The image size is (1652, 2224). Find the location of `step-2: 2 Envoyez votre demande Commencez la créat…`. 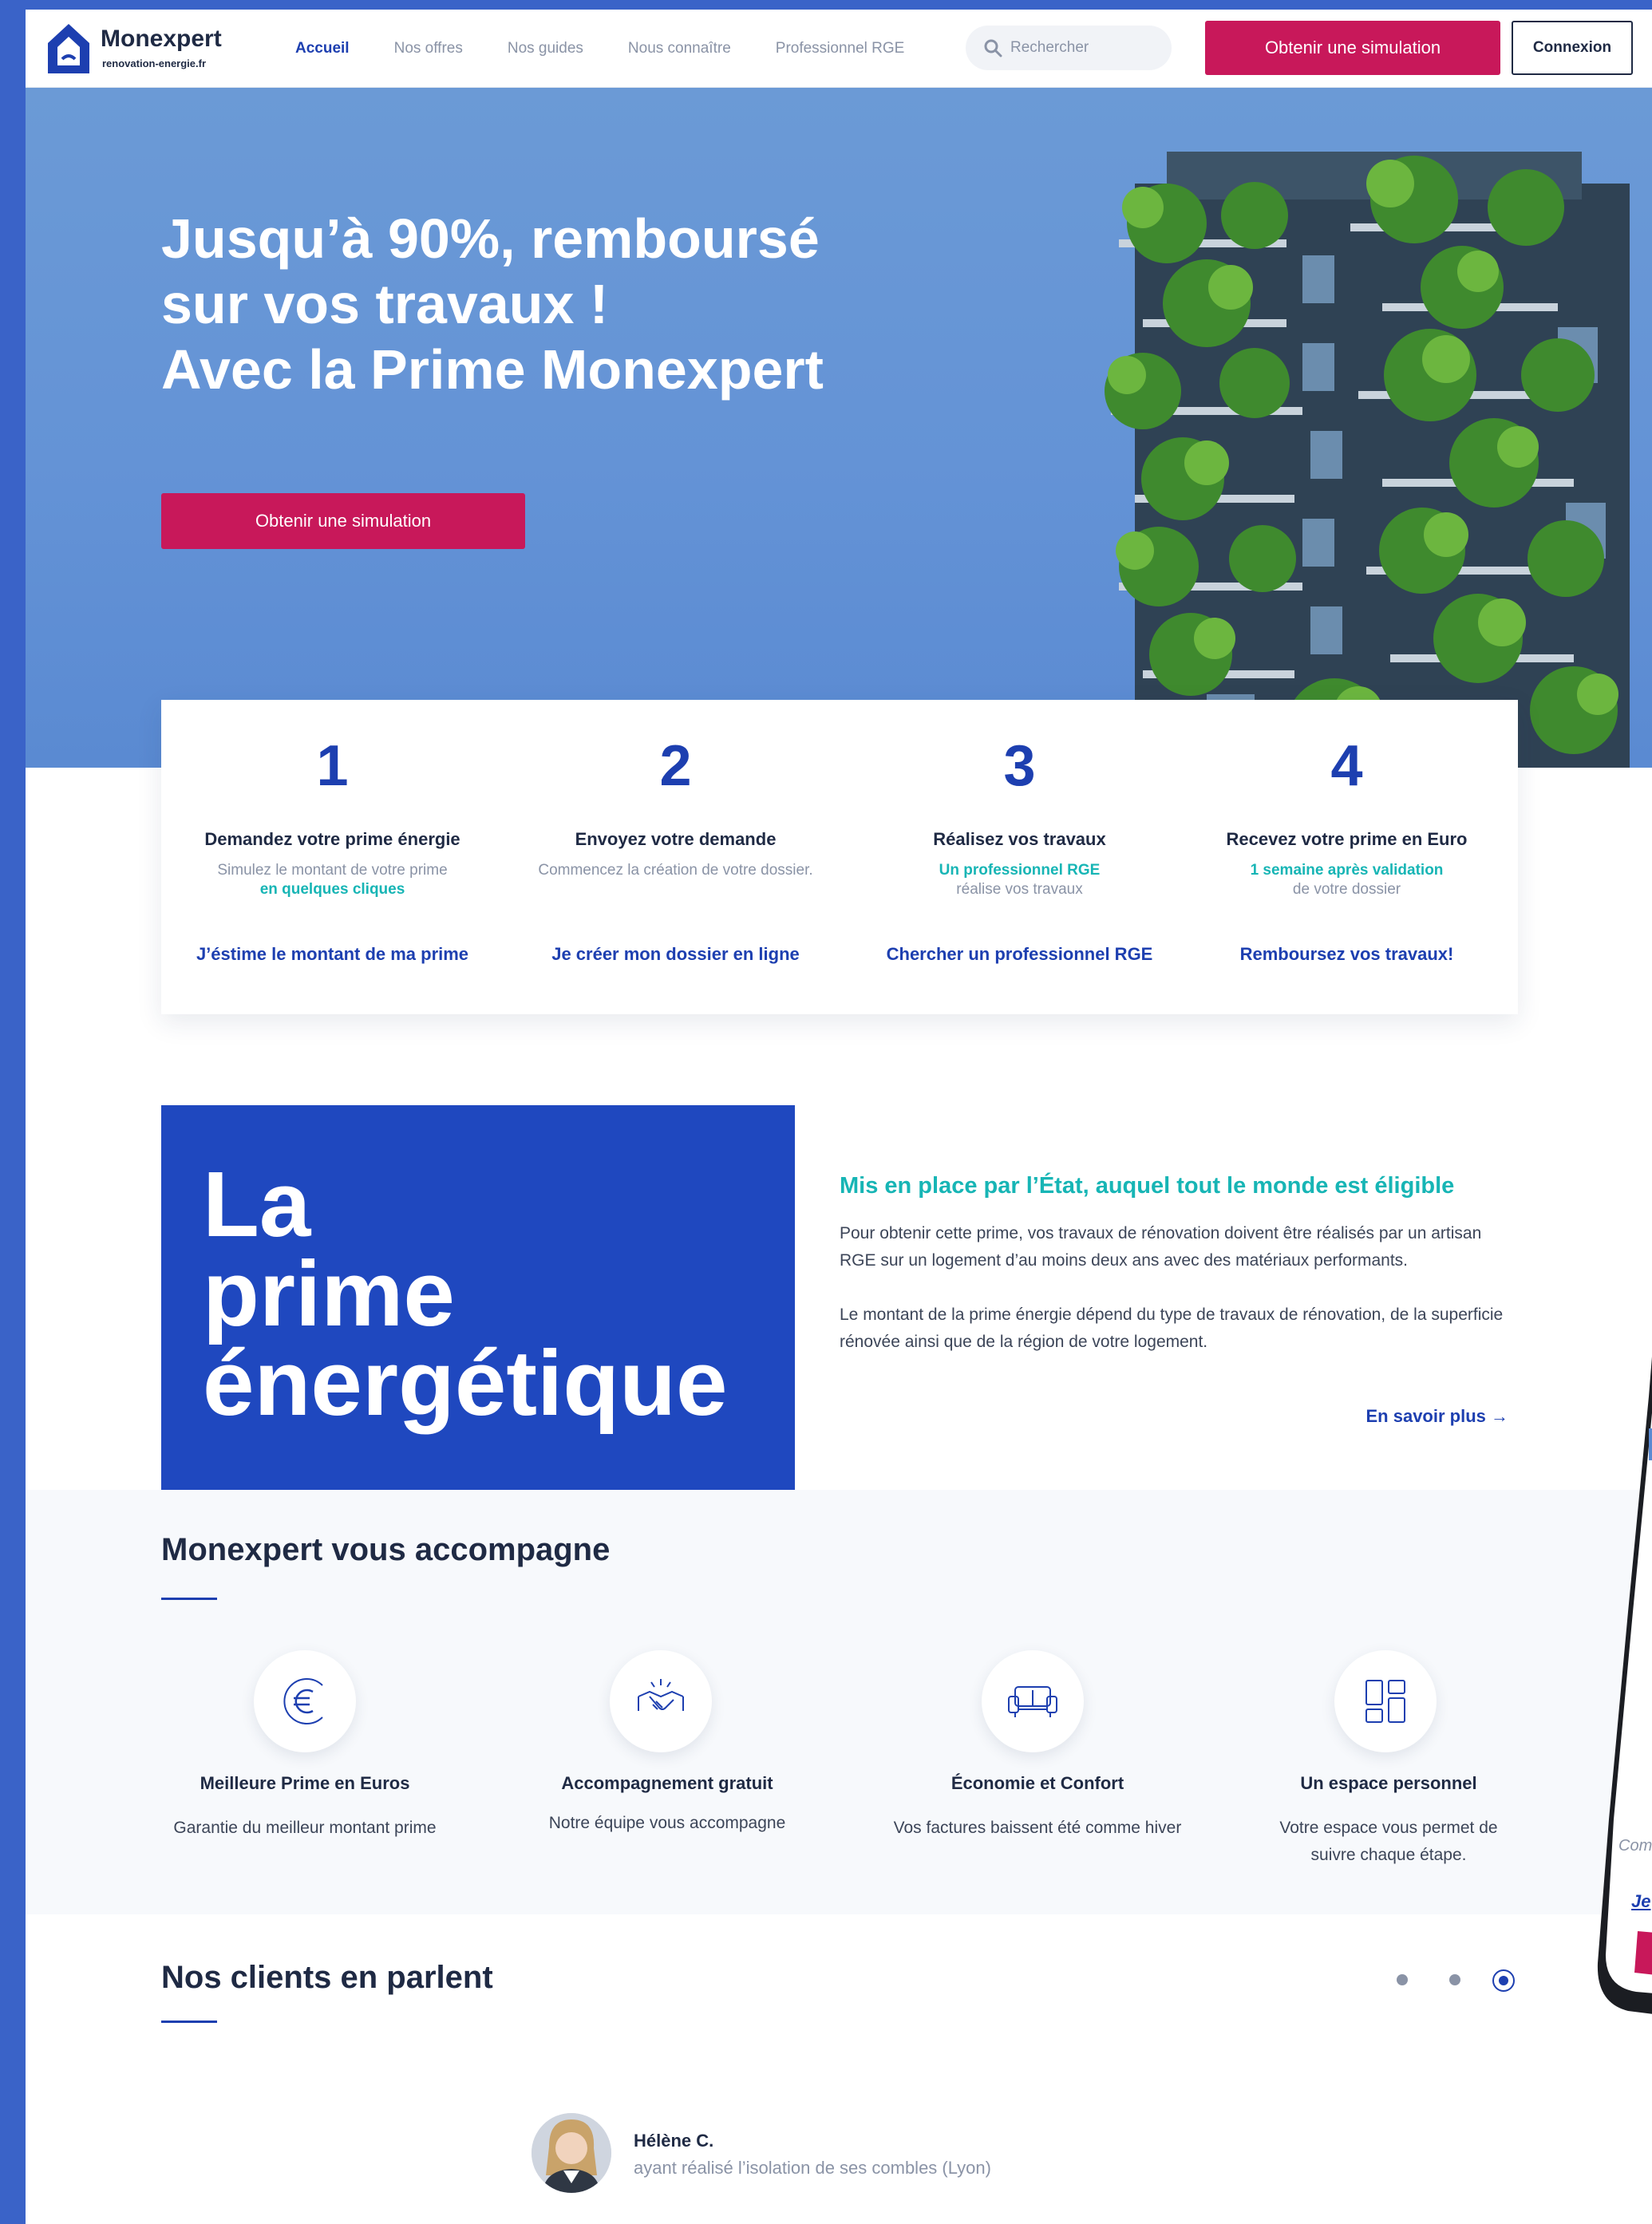

step-2: 2 Envoyez votre demande Commencez la créat… is located at coordinates (676, 857).